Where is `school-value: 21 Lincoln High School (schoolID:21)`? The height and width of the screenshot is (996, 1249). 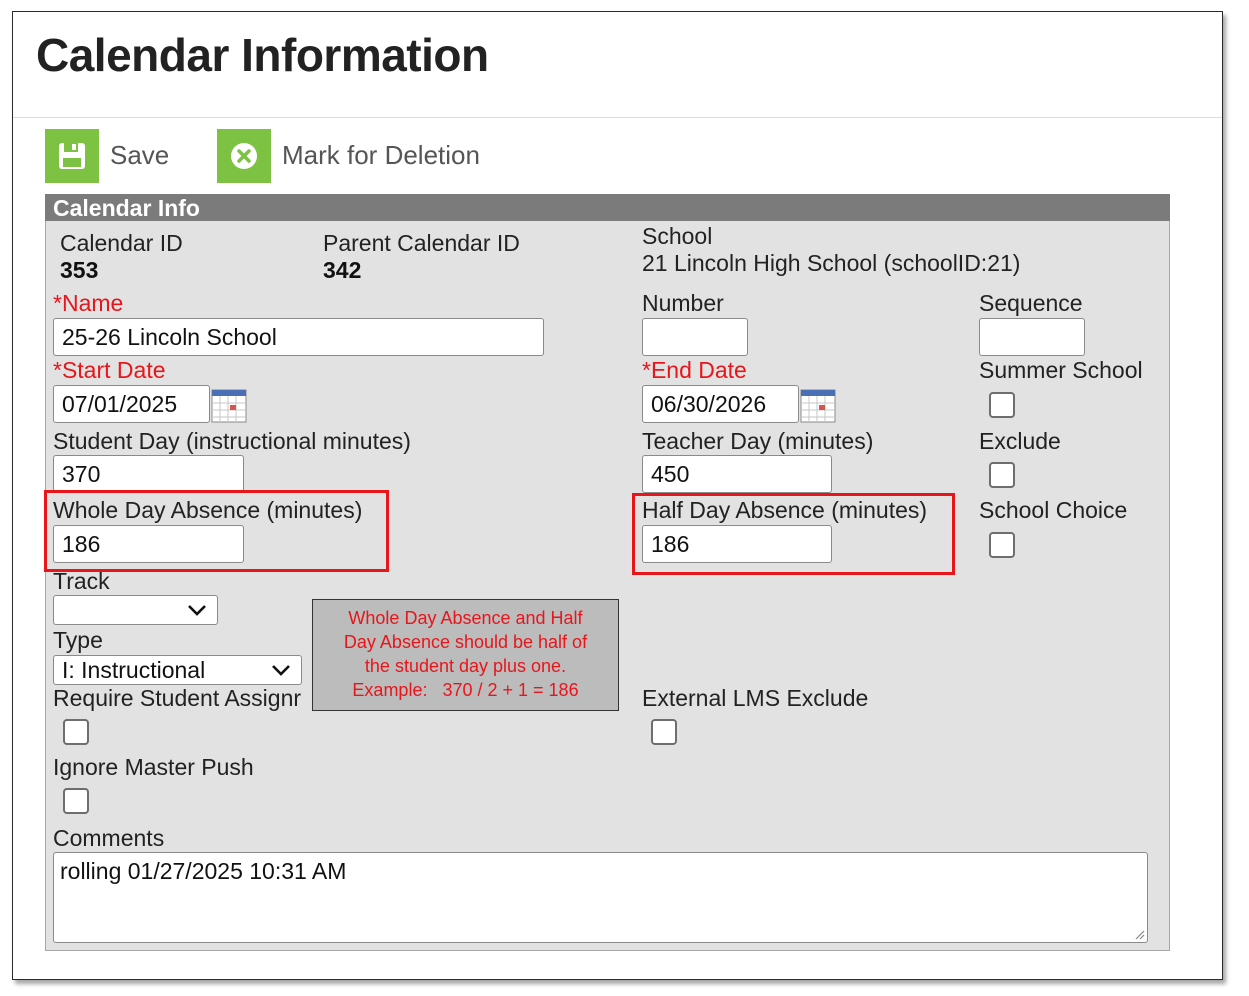 school-value: 21 Lincoln High School (schoolID:21) is located at coordinates (831, 263).